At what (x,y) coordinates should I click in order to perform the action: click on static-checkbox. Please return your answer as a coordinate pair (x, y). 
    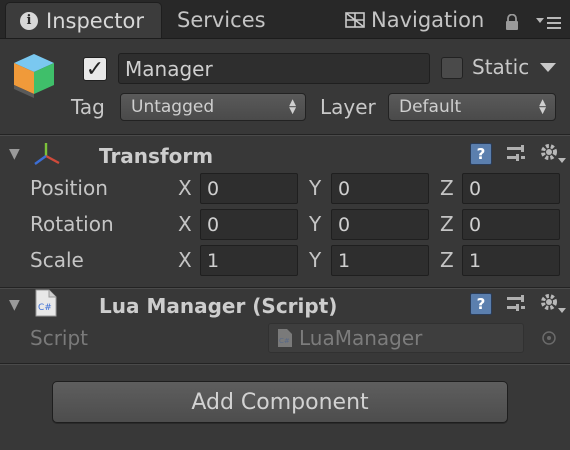
    Looking at the image, I should click on (452, 68).